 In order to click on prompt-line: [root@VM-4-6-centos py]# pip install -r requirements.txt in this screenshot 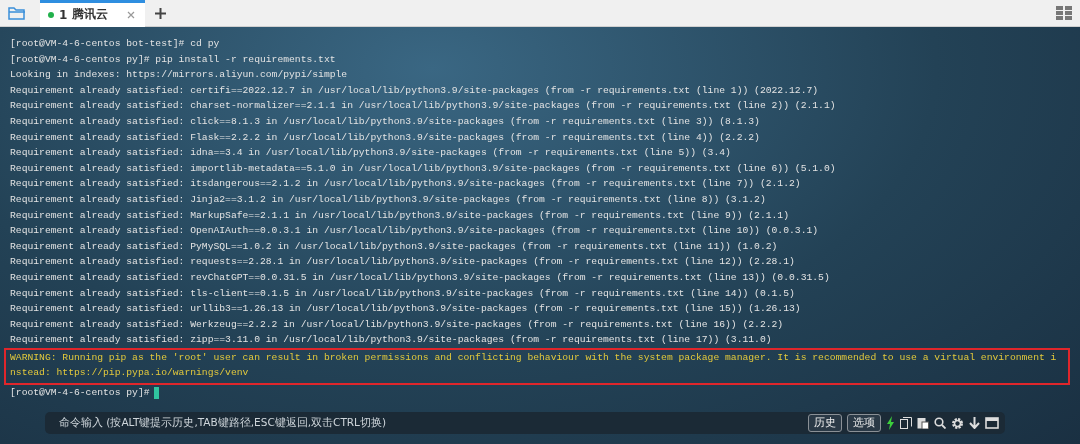, I will do `click(173, 59)`.